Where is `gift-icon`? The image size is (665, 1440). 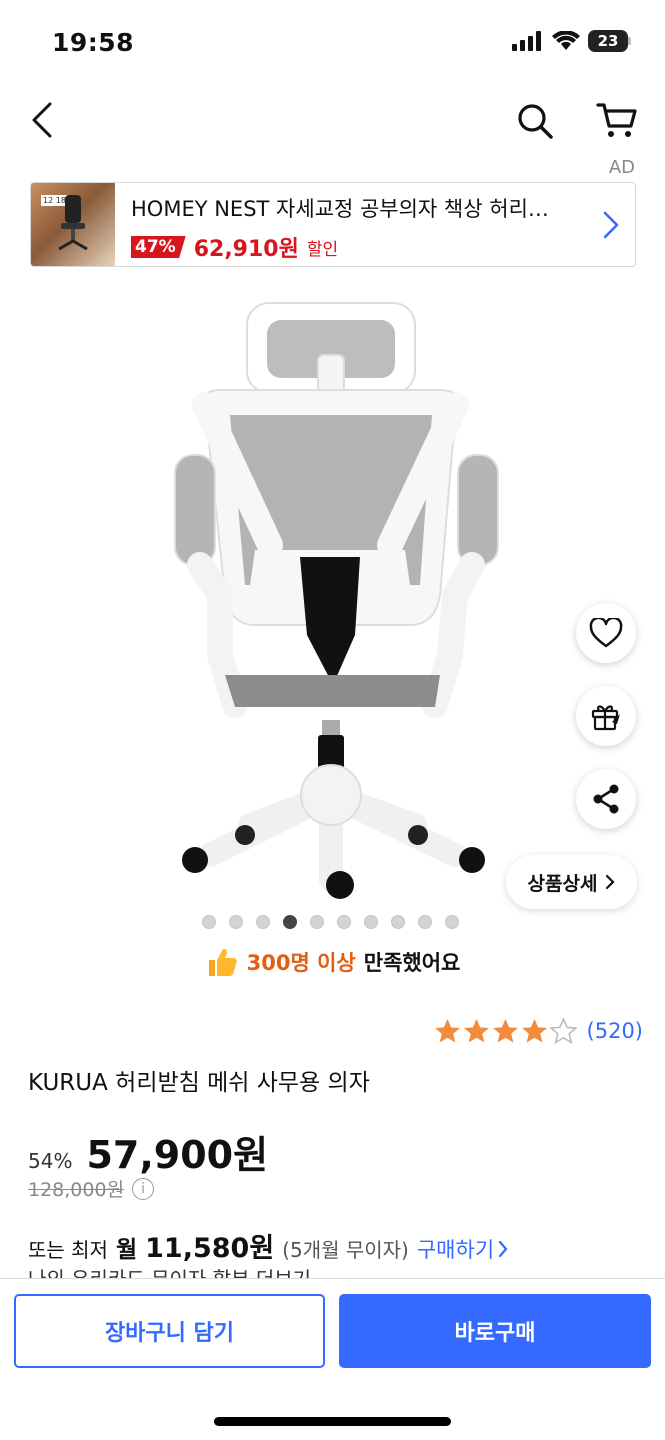 gift-icon is located at coordinates (605, 718).